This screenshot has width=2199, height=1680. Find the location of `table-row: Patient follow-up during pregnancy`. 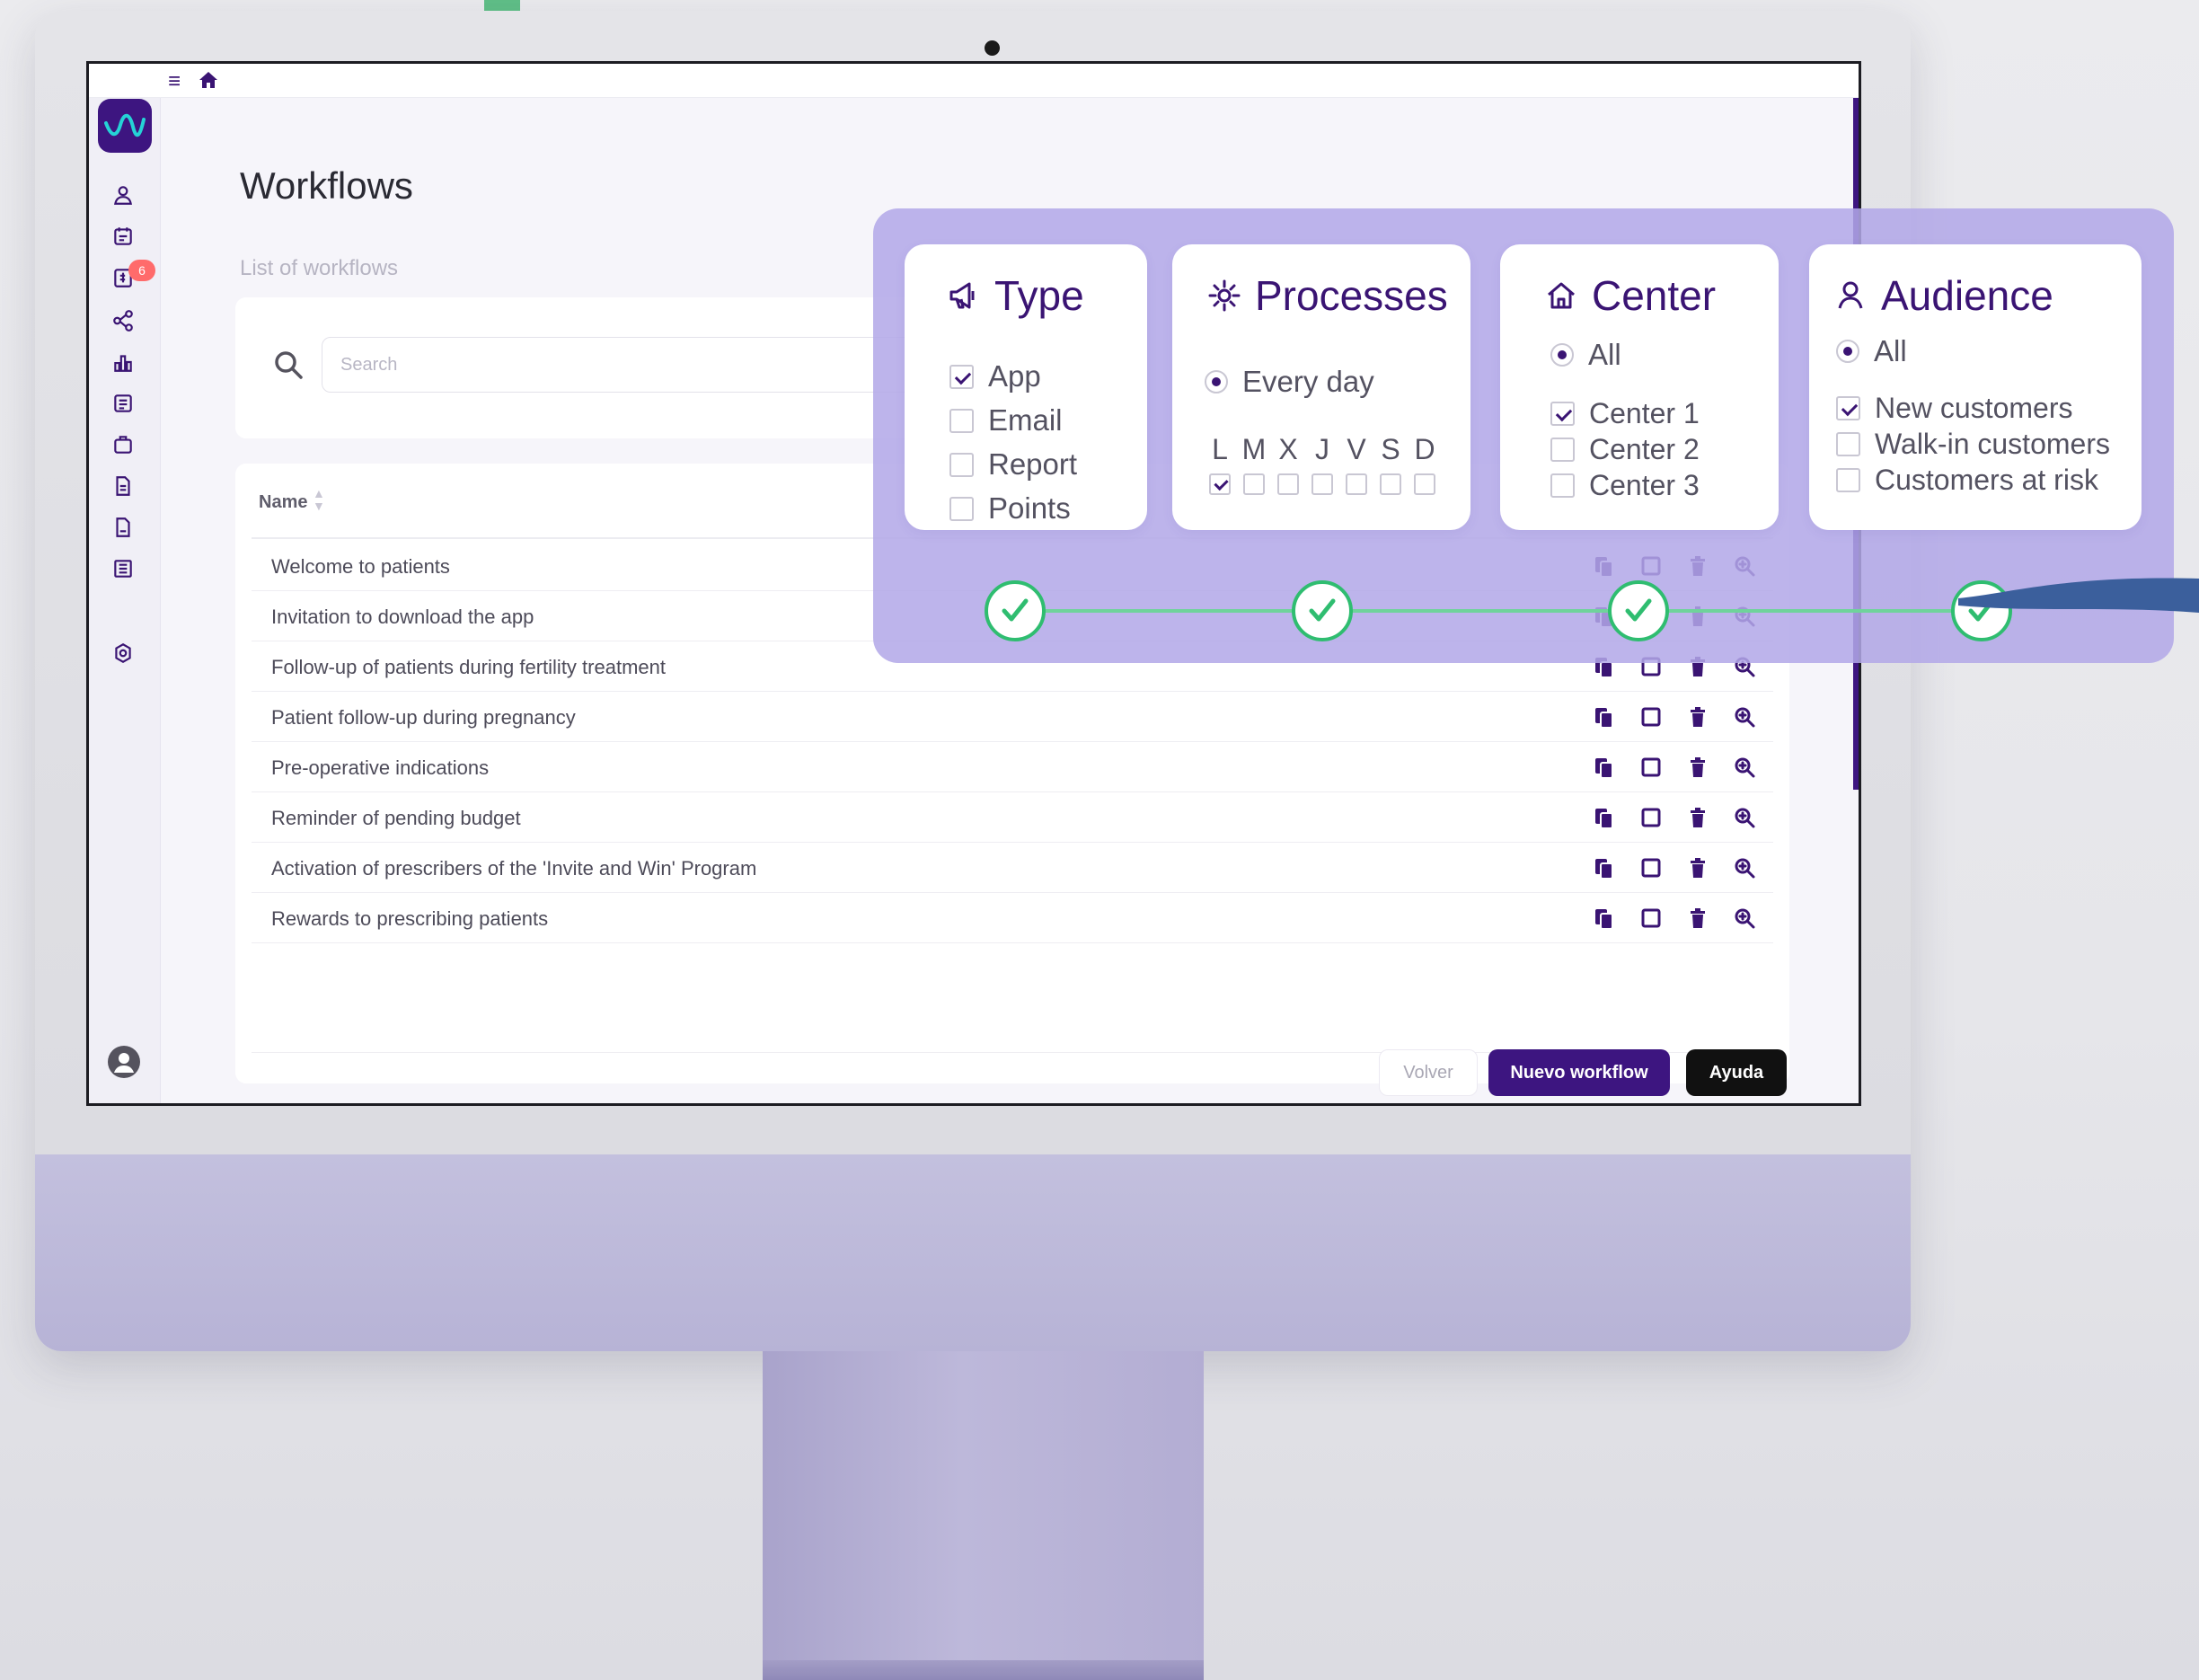

table-row: Patient follow-up during pregnancy is located at coordinates (1012, 717).